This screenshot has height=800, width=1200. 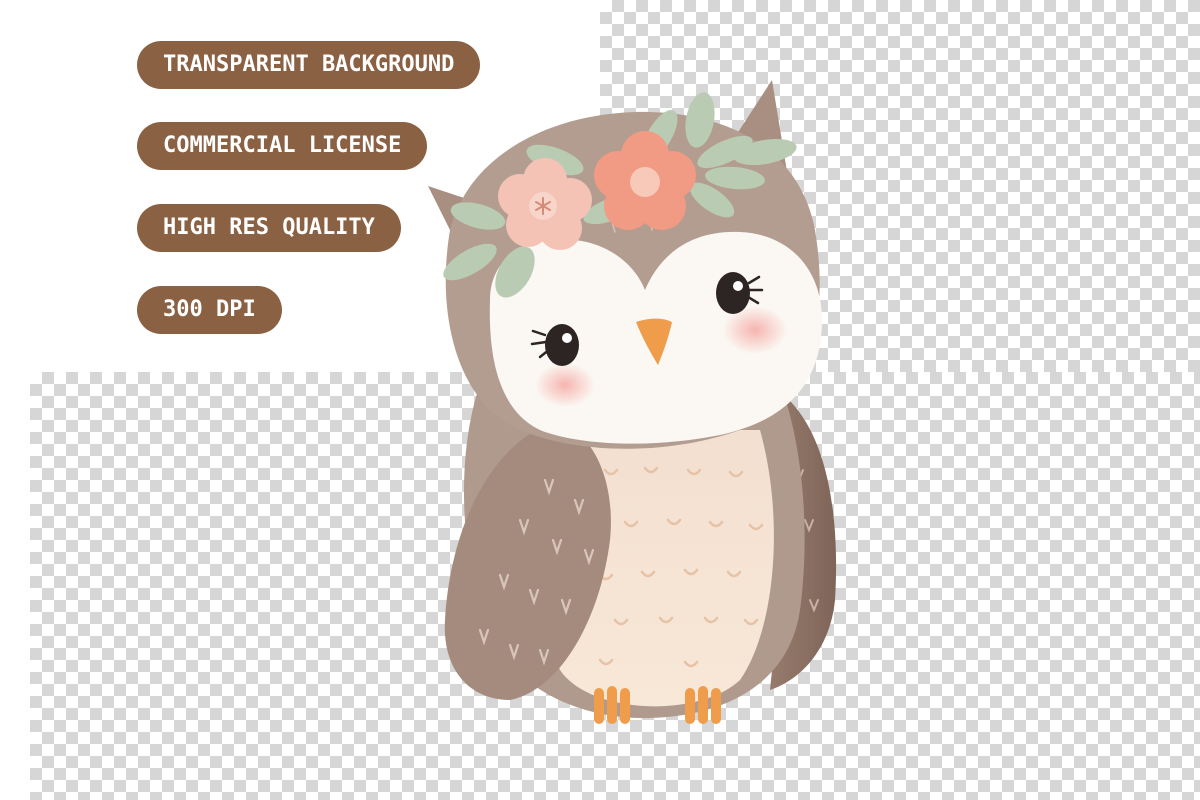 What do you see at coordinates (565, 385) in the screenshot?
I see `left-cheek` at bounding box center [565, 385].